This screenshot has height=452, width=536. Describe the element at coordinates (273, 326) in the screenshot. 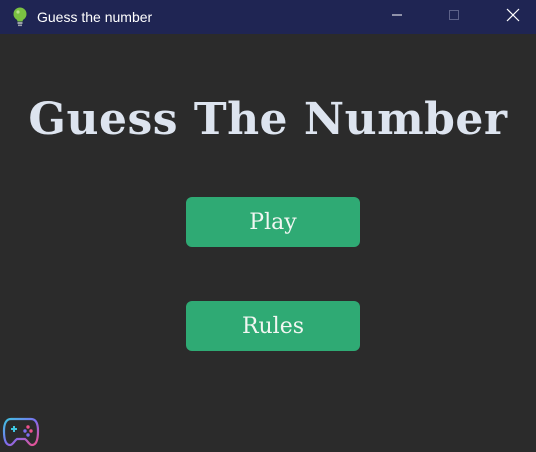

I see `rules-button: Rules` at that location.